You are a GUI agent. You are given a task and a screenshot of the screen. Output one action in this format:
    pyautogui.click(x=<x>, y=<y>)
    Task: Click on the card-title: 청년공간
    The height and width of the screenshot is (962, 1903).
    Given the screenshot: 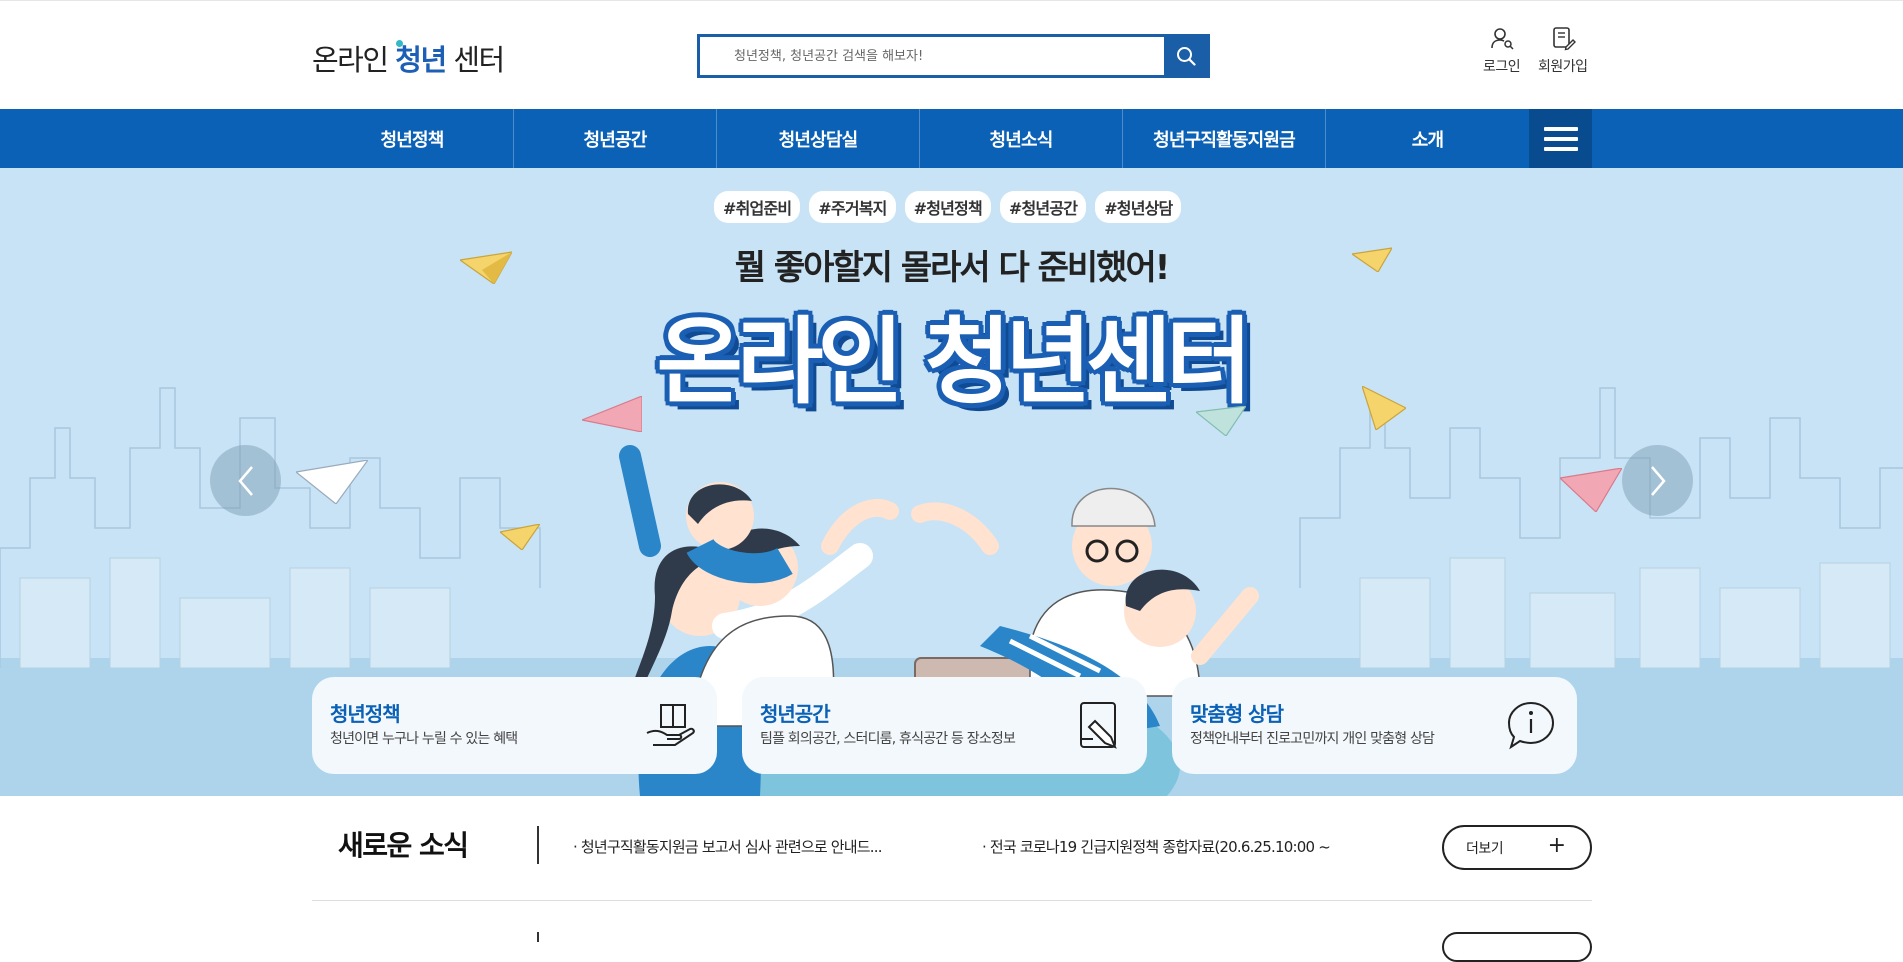 What is the action you would take?
    pyautogui.click(x=795, y=714)
    